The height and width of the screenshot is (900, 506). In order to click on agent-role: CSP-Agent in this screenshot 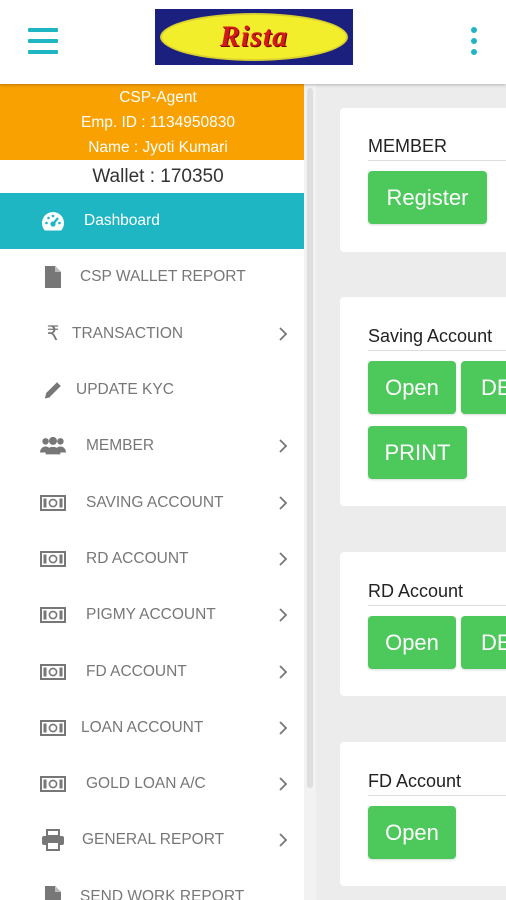, I will do `click(158, 97)`.